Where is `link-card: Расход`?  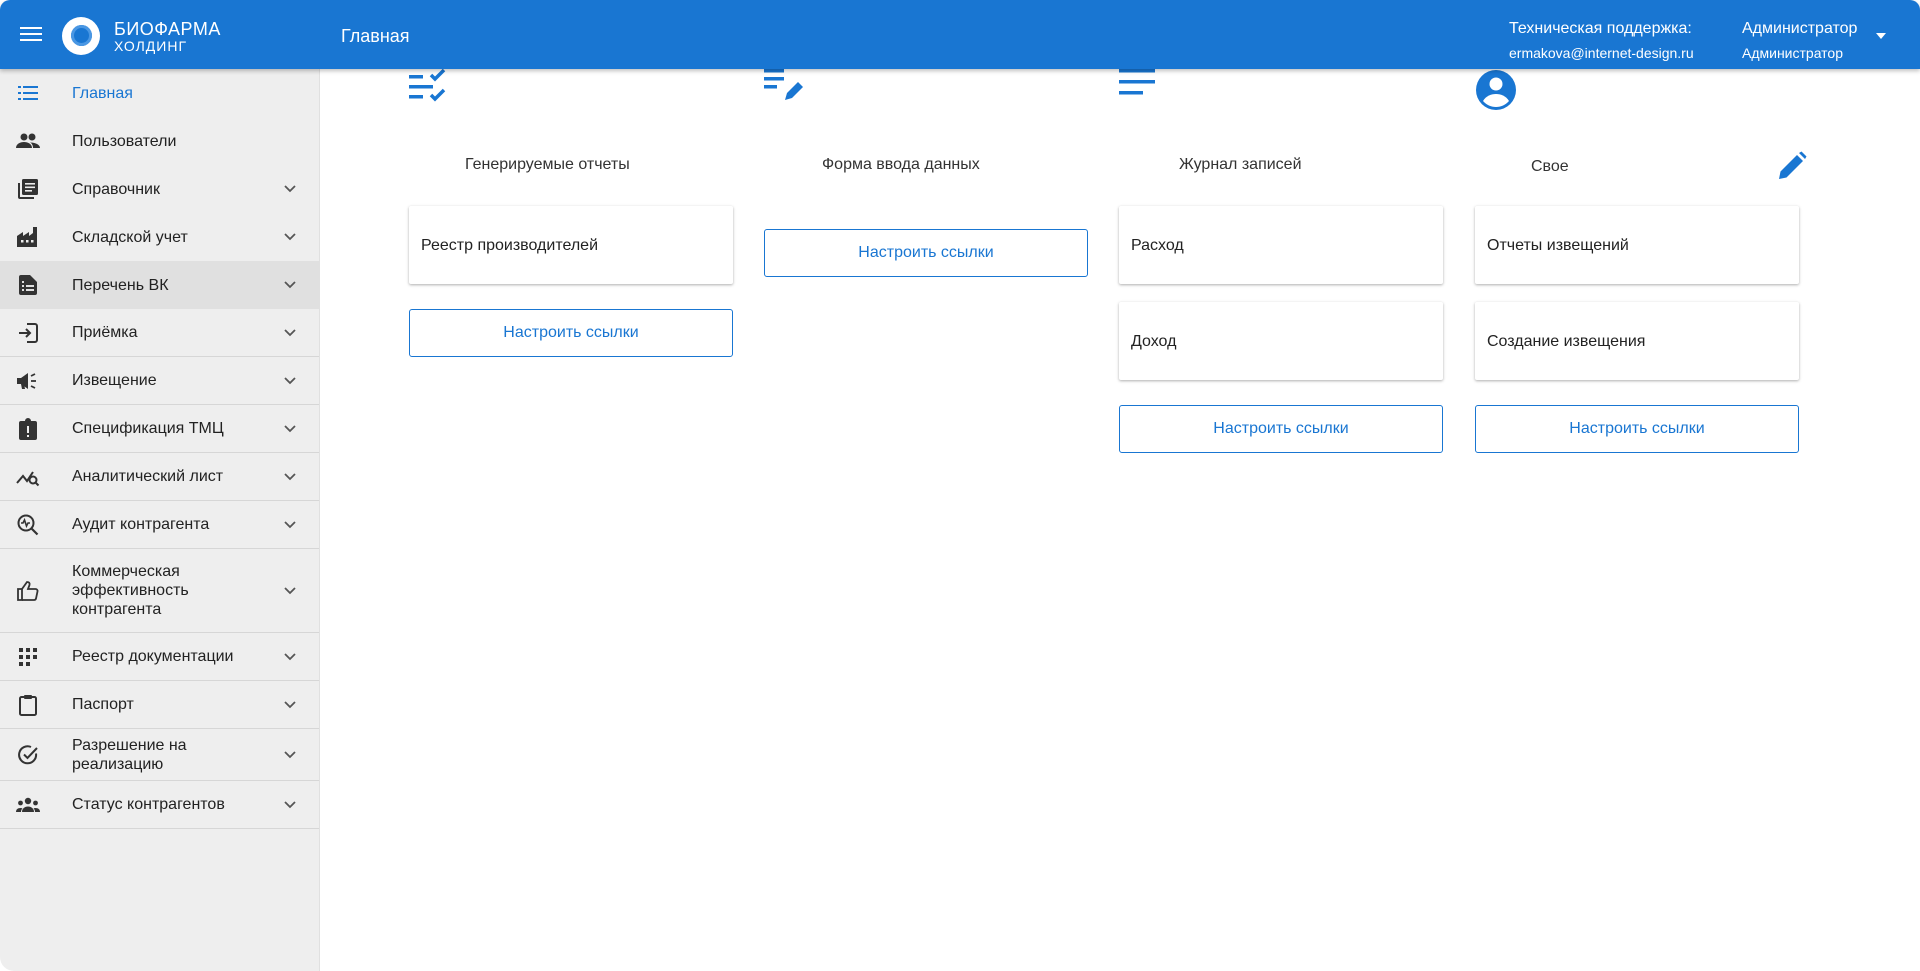
link-card: Расход is located at coordinates (1281, 245).